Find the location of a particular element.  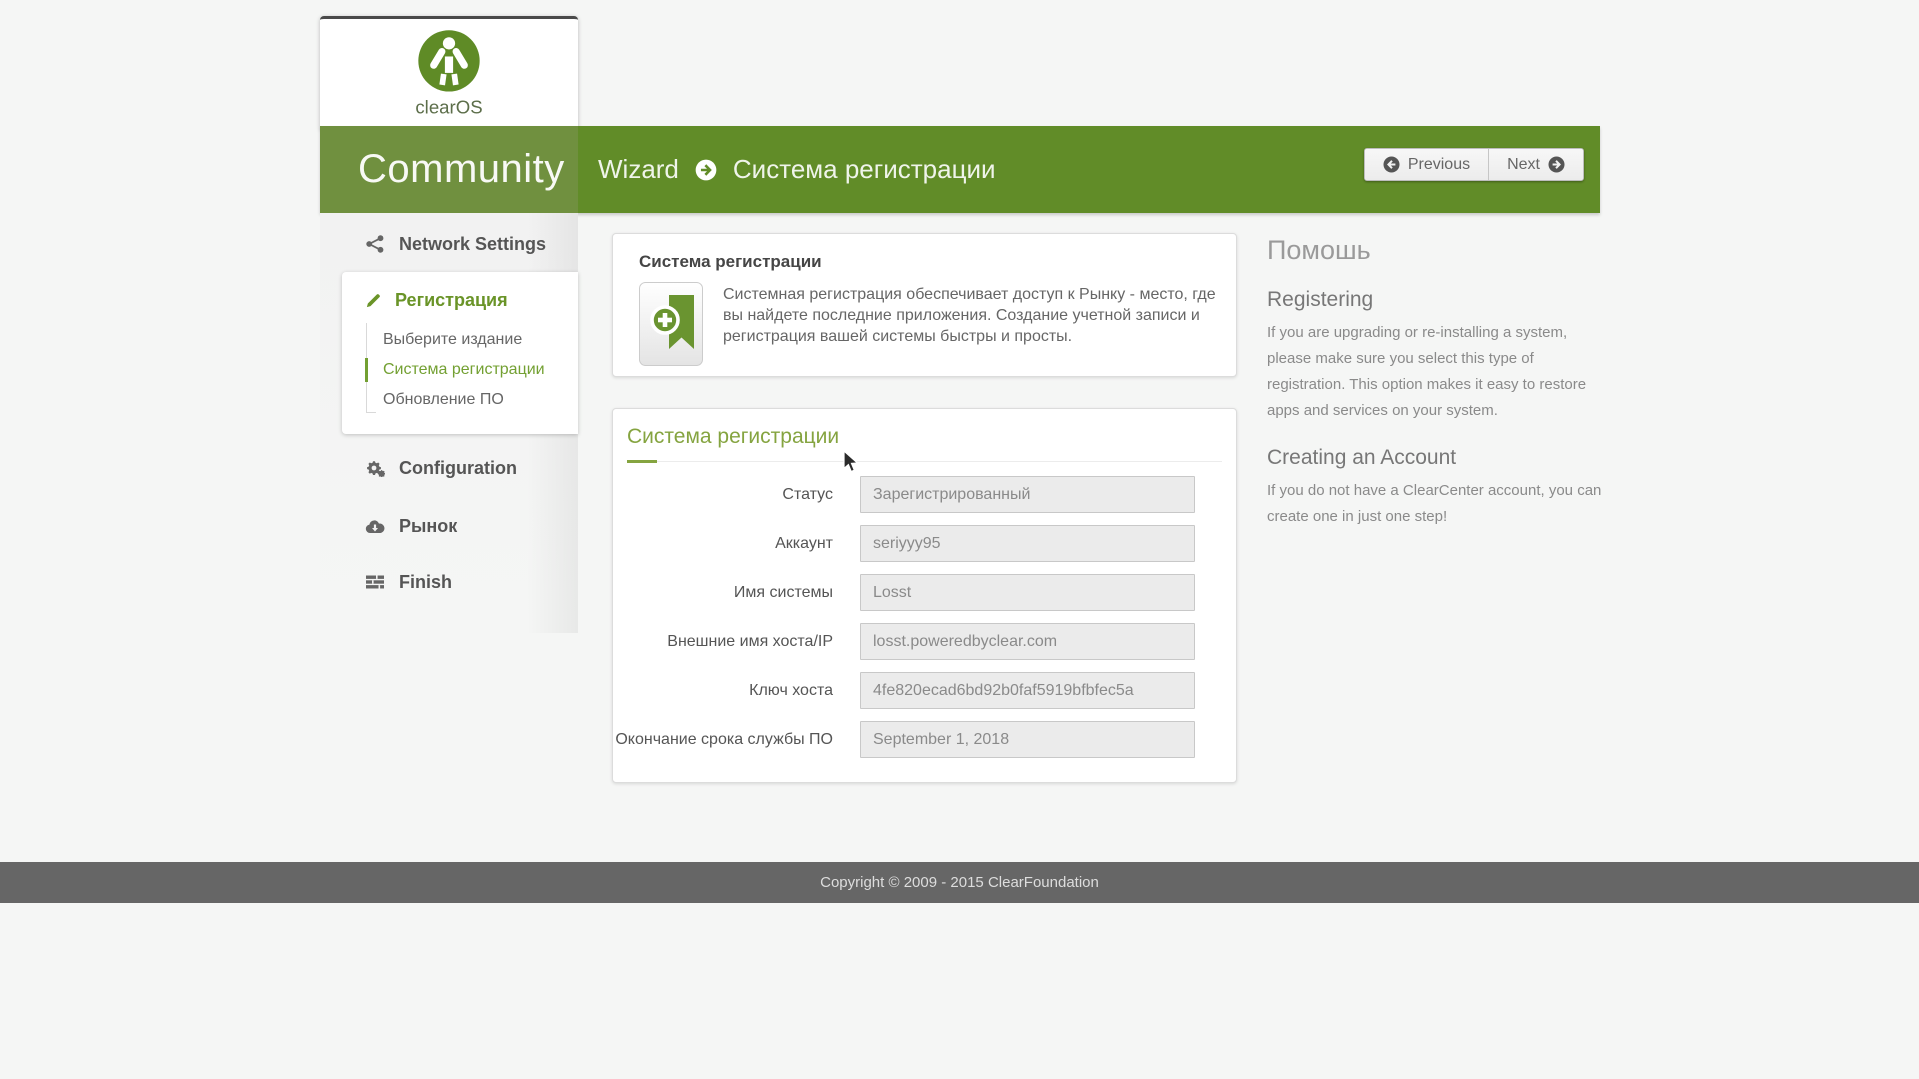

intro-card-title: Система регистрации is located at coordinates (730, 261).